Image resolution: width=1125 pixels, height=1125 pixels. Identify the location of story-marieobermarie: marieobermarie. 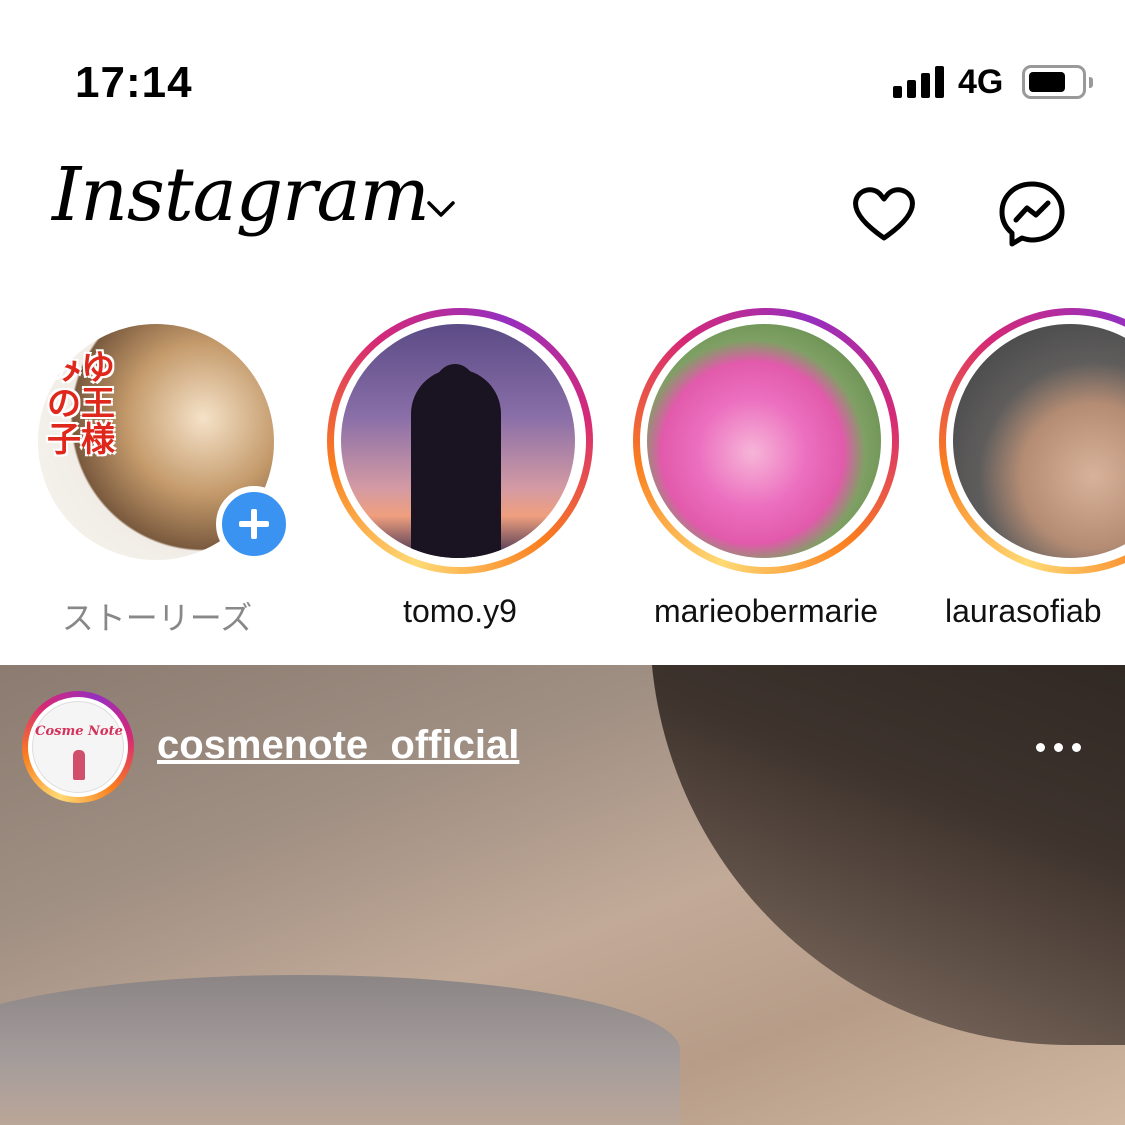
(766, 473).